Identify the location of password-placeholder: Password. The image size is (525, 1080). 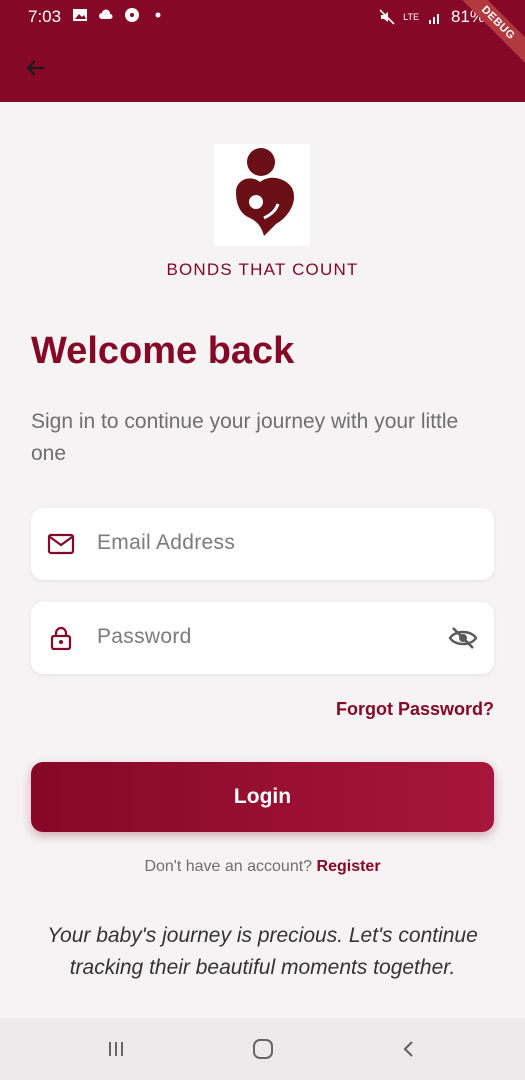
(144, 636).